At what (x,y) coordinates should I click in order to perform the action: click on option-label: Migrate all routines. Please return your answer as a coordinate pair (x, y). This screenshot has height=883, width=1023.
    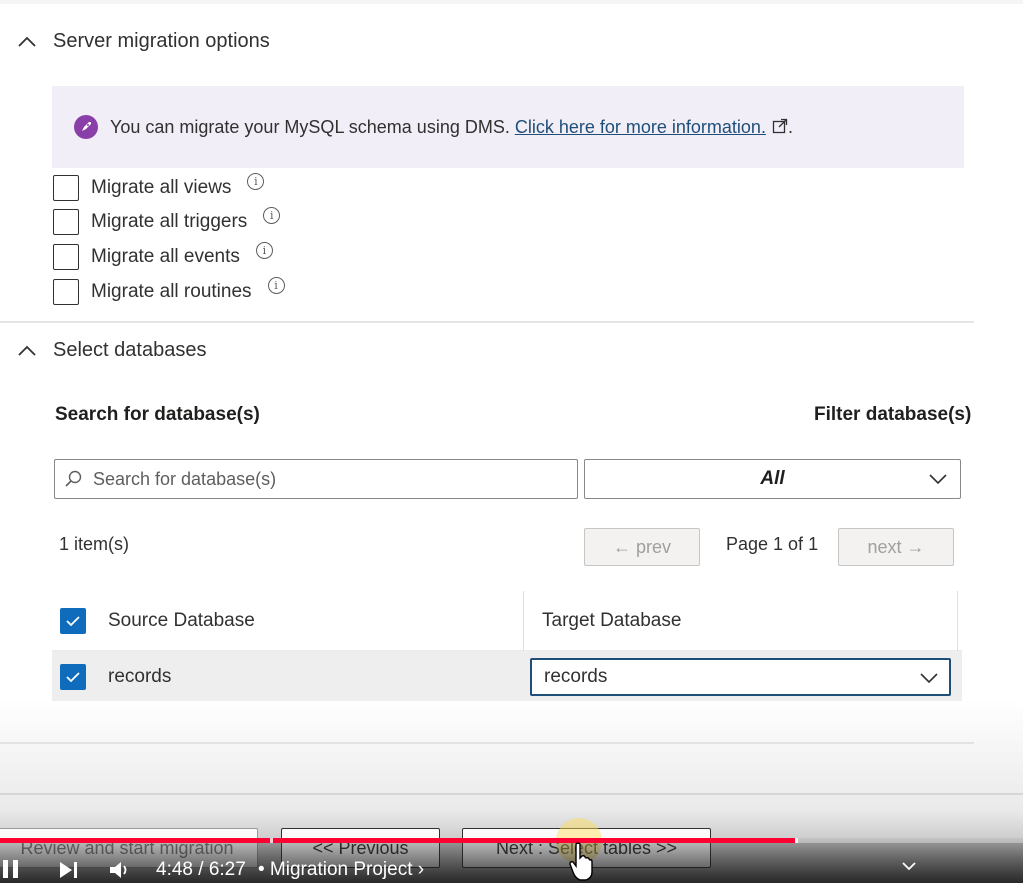
    Looking at the image, I should click on (171, 291).